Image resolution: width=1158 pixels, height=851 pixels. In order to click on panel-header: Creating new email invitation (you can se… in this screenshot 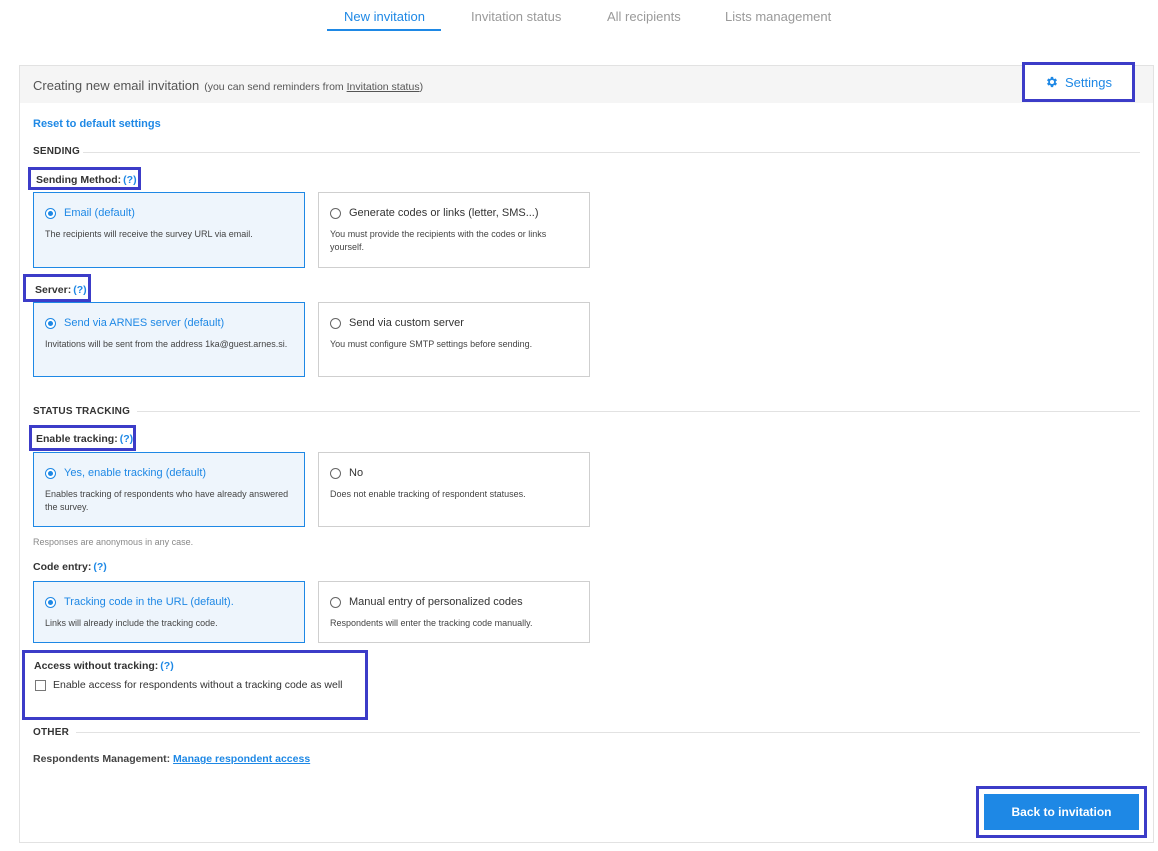, I will do `click(586, 82)`.